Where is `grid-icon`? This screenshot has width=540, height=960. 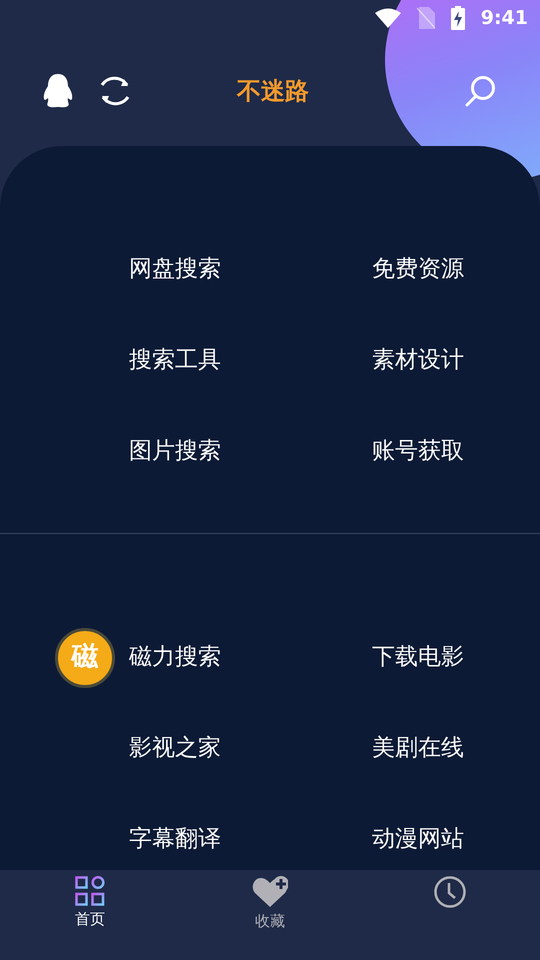 grid-icon is located at coordinates (90, 891).